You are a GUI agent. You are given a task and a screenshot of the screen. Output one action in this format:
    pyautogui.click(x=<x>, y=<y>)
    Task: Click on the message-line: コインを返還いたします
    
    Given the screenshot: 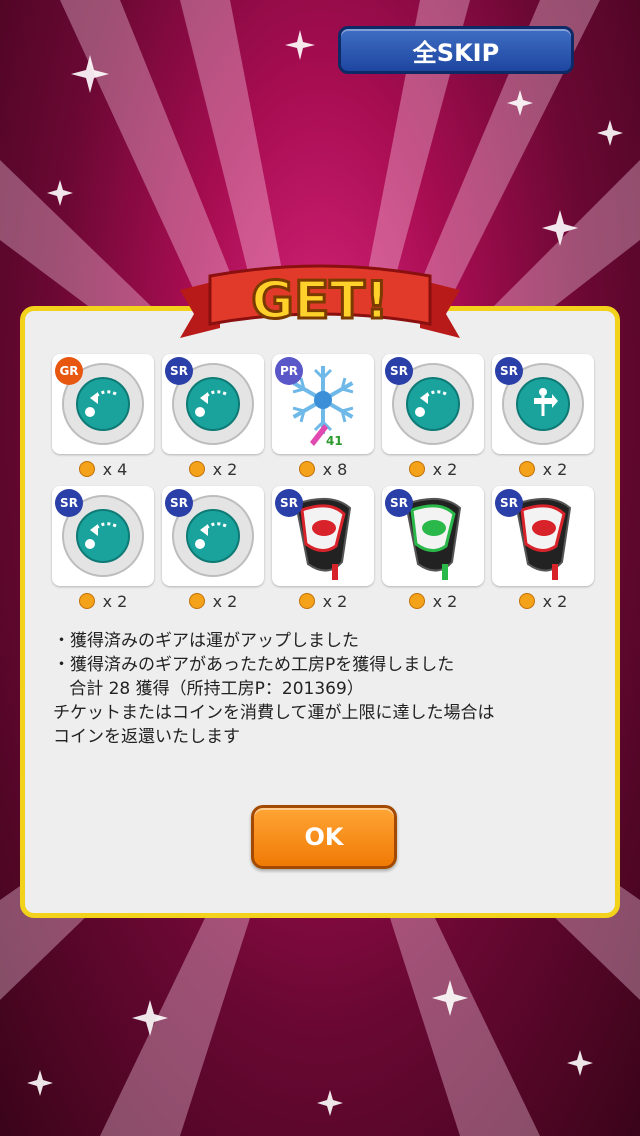 What is the action you would take?
    pyautogui.click(x=146, y=737)
    